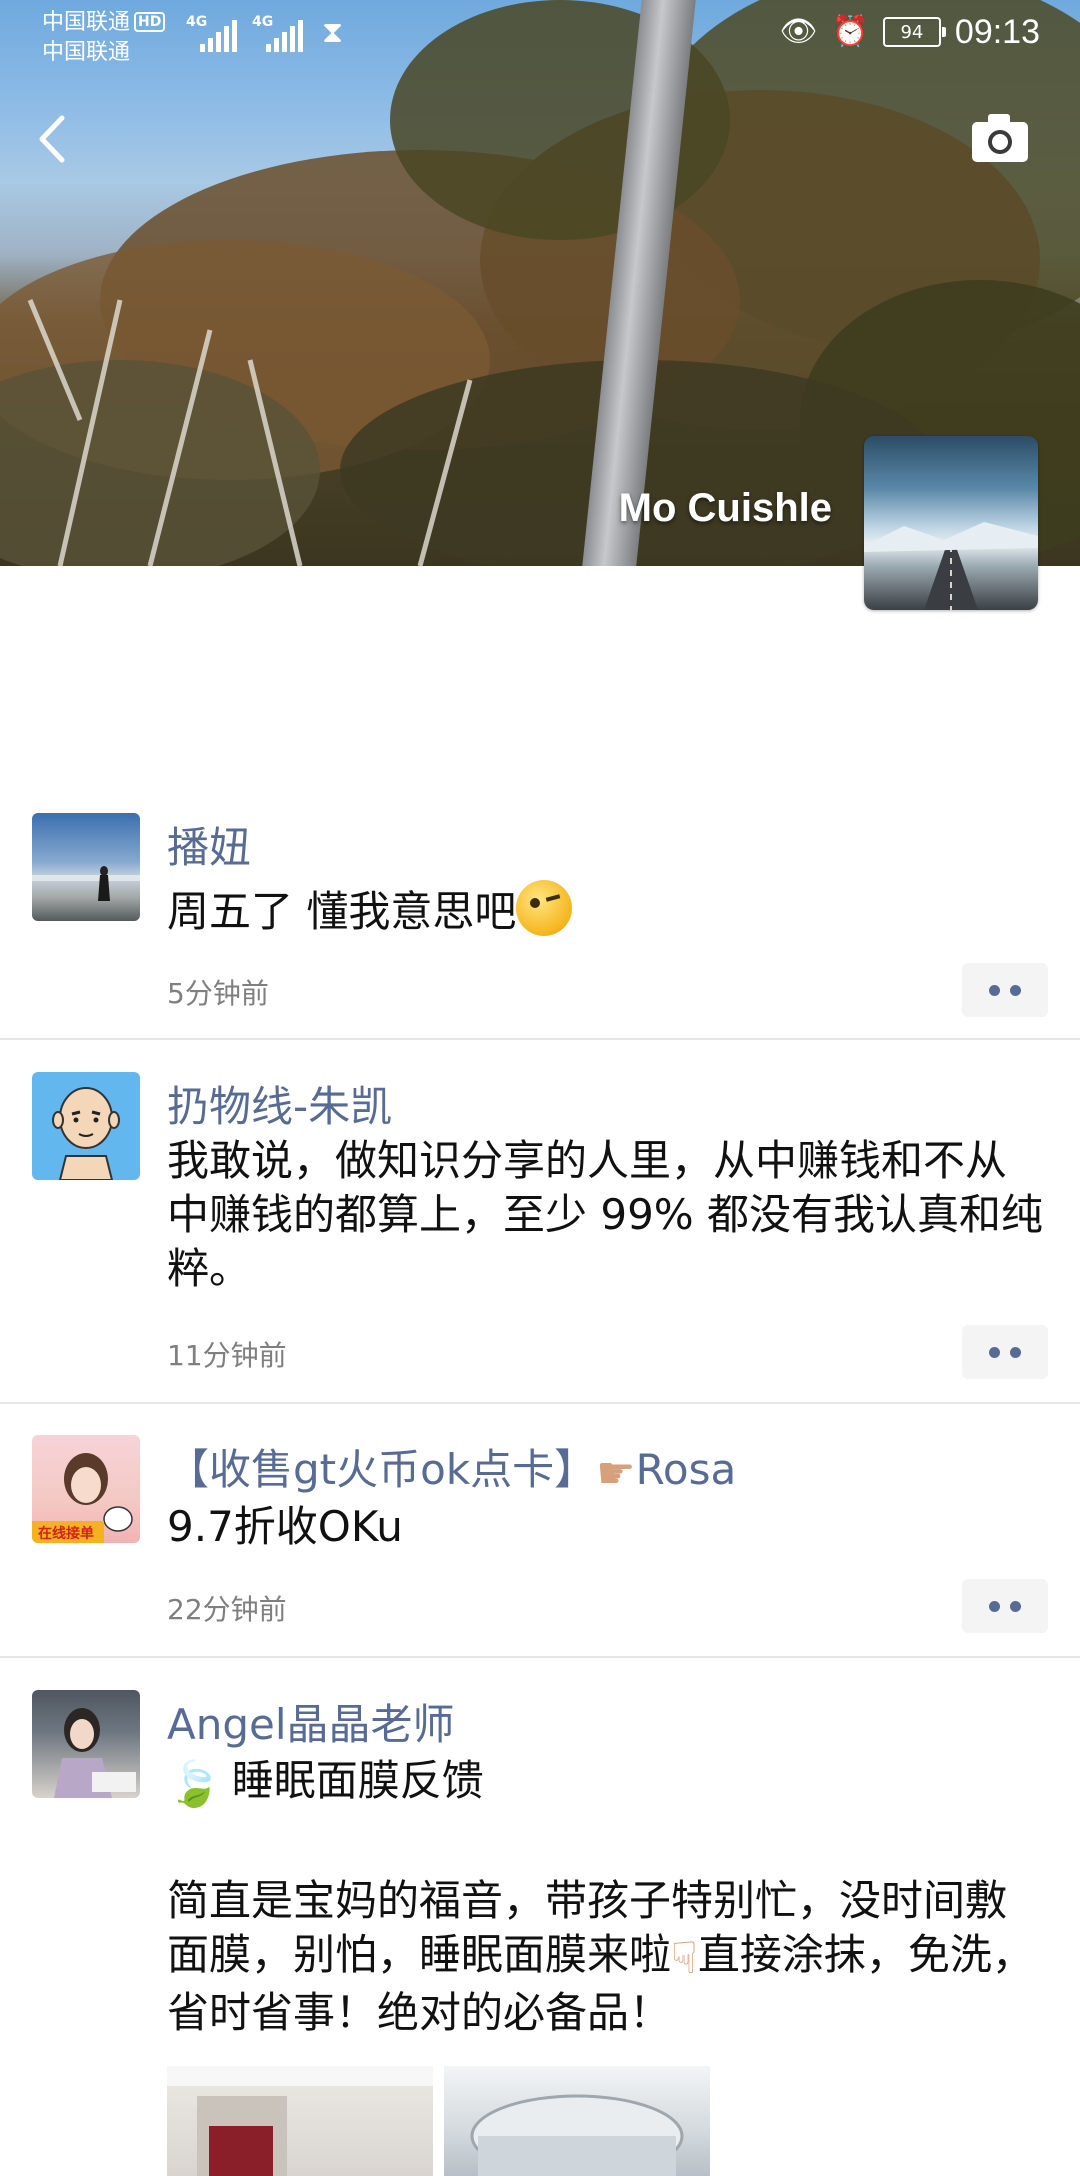  What do you see at coordinates (150, 22) in the screenshot?
I see `hd-badge: HD` at bounding box center [150, 22].